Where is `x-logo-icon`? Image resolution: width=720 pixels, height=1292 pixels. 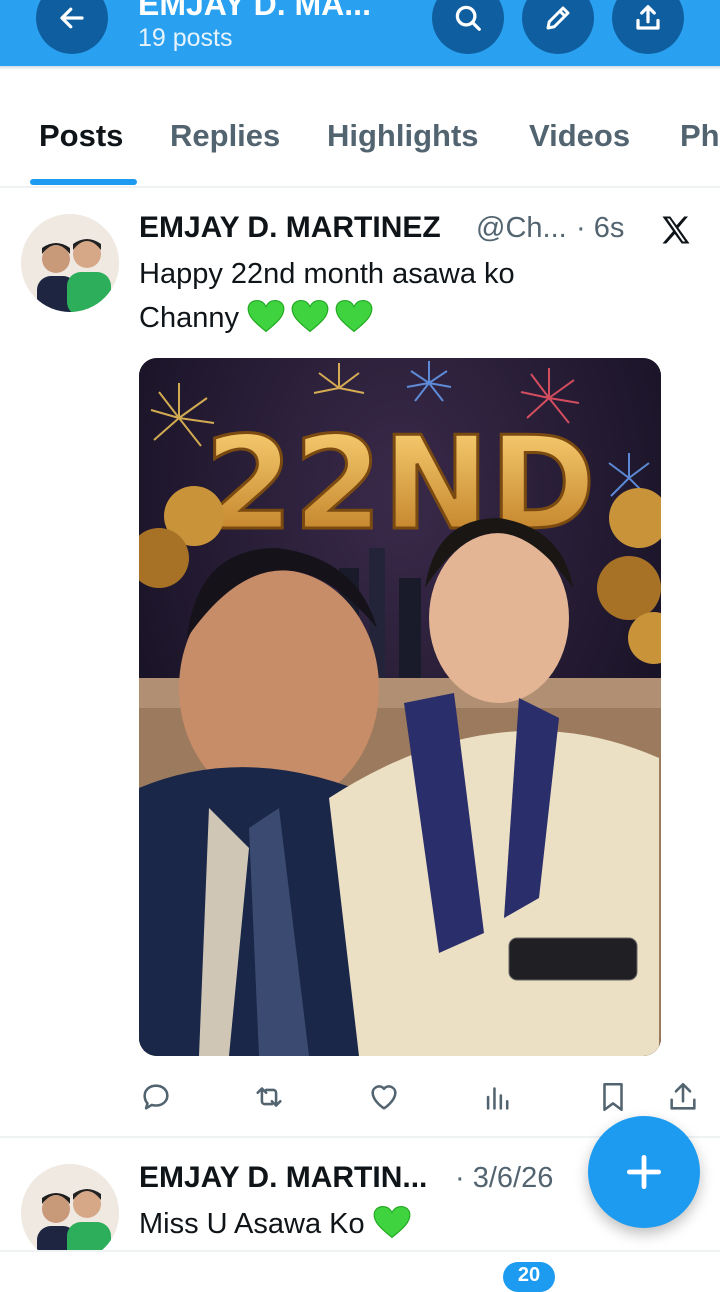
x-logo-icon is located at coordinates (676, 230).